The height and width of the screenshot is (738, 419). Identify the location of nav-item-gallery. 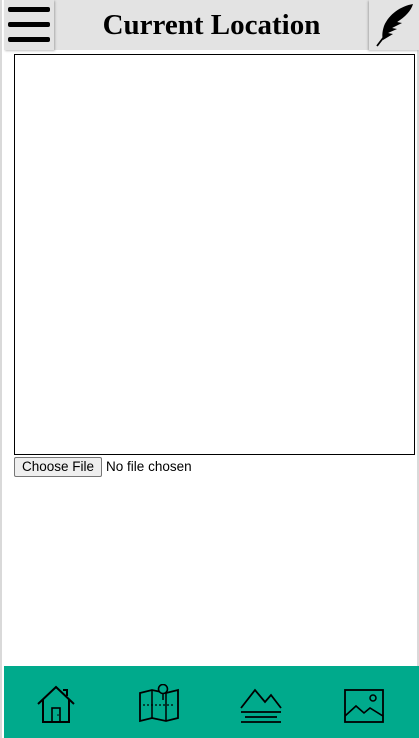
(364, 706).